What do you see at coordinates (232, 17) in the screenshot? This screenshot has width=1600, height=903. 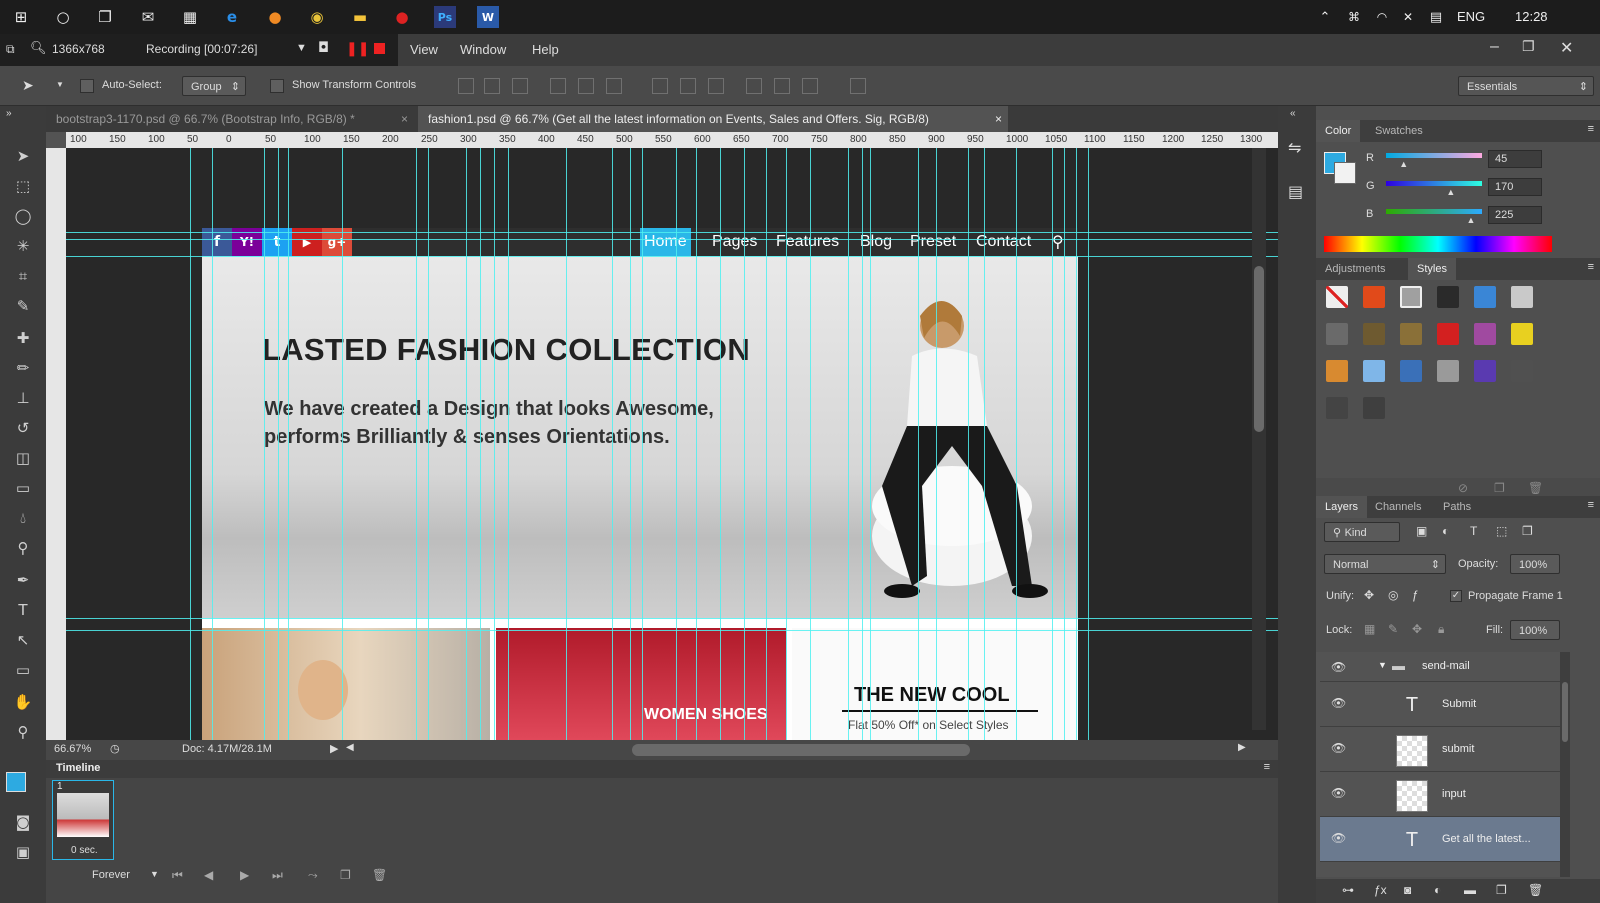 I see `edge-icon: e` at bounding box center [232, 17].